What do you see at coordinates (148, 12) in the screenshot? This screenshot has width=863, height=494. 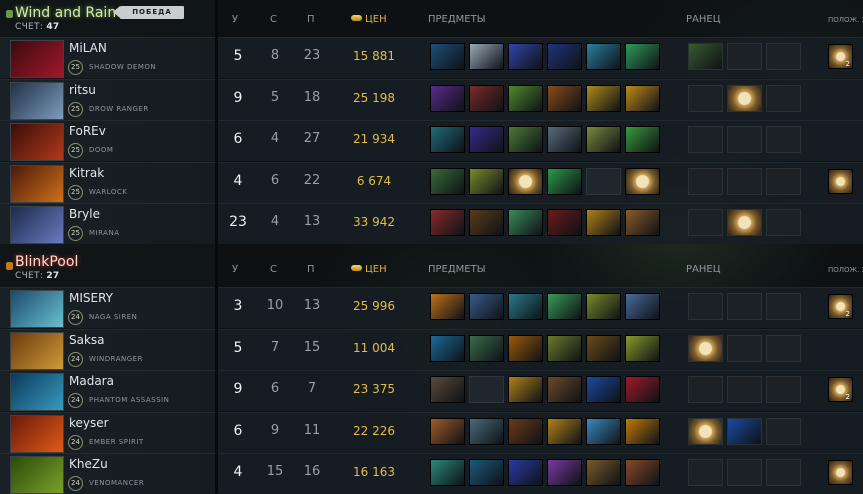 I see `victory-badge: ПОБЕДА` at bounding box center [148, 12].